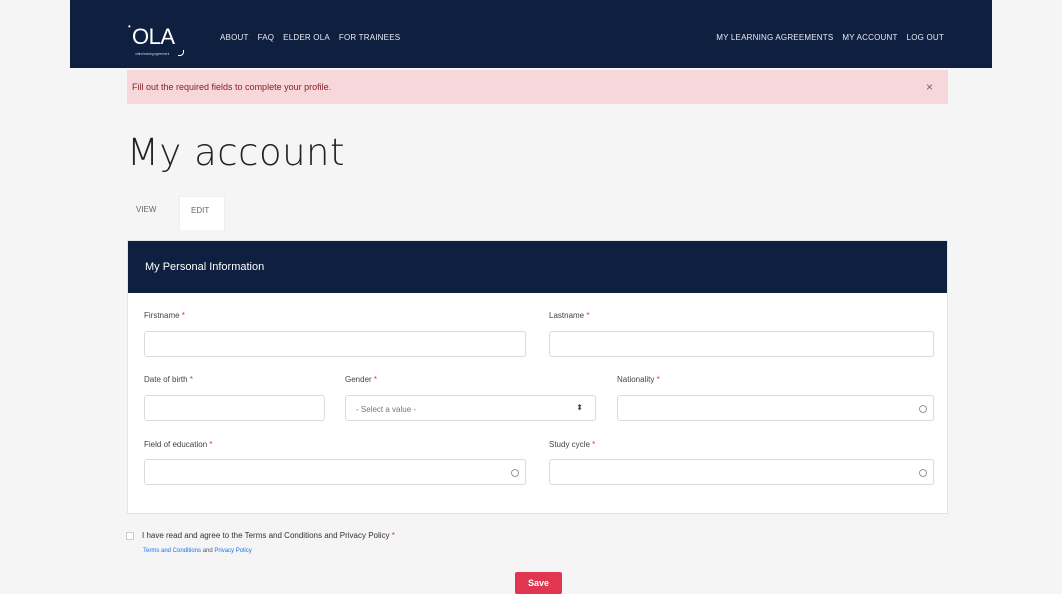 The image size is (1062, 594). Describe the element at coordinates (579, 407) in the screenshot. I see `select-arrows-icon: ⬍` at that location.